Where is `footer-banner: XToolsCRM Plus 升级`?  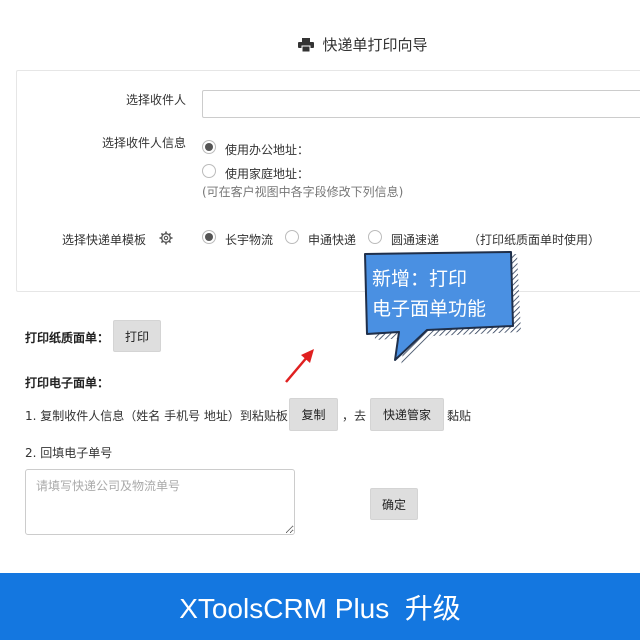
footer-banner: XToolsCRM Plus 升级 is located at coordinates (320, 606).